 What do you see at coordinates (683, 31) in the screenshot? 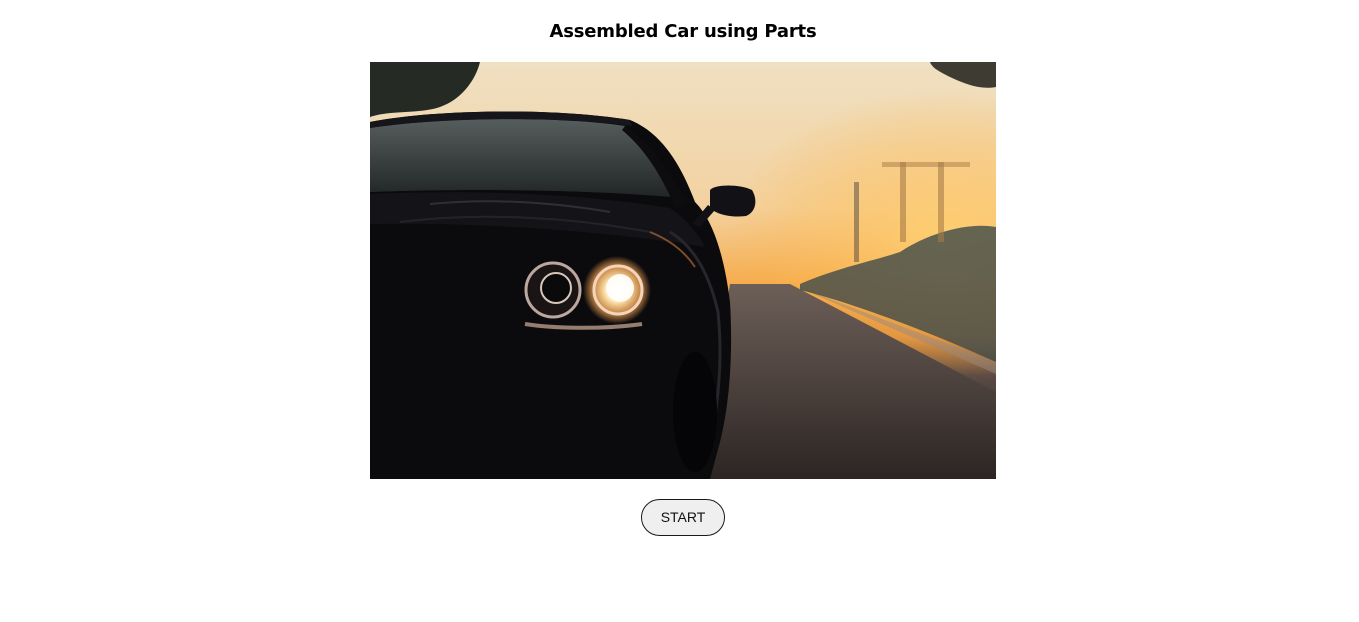
I see `page-title: Assembled Car using Parts` at bounding box center [683, 31].